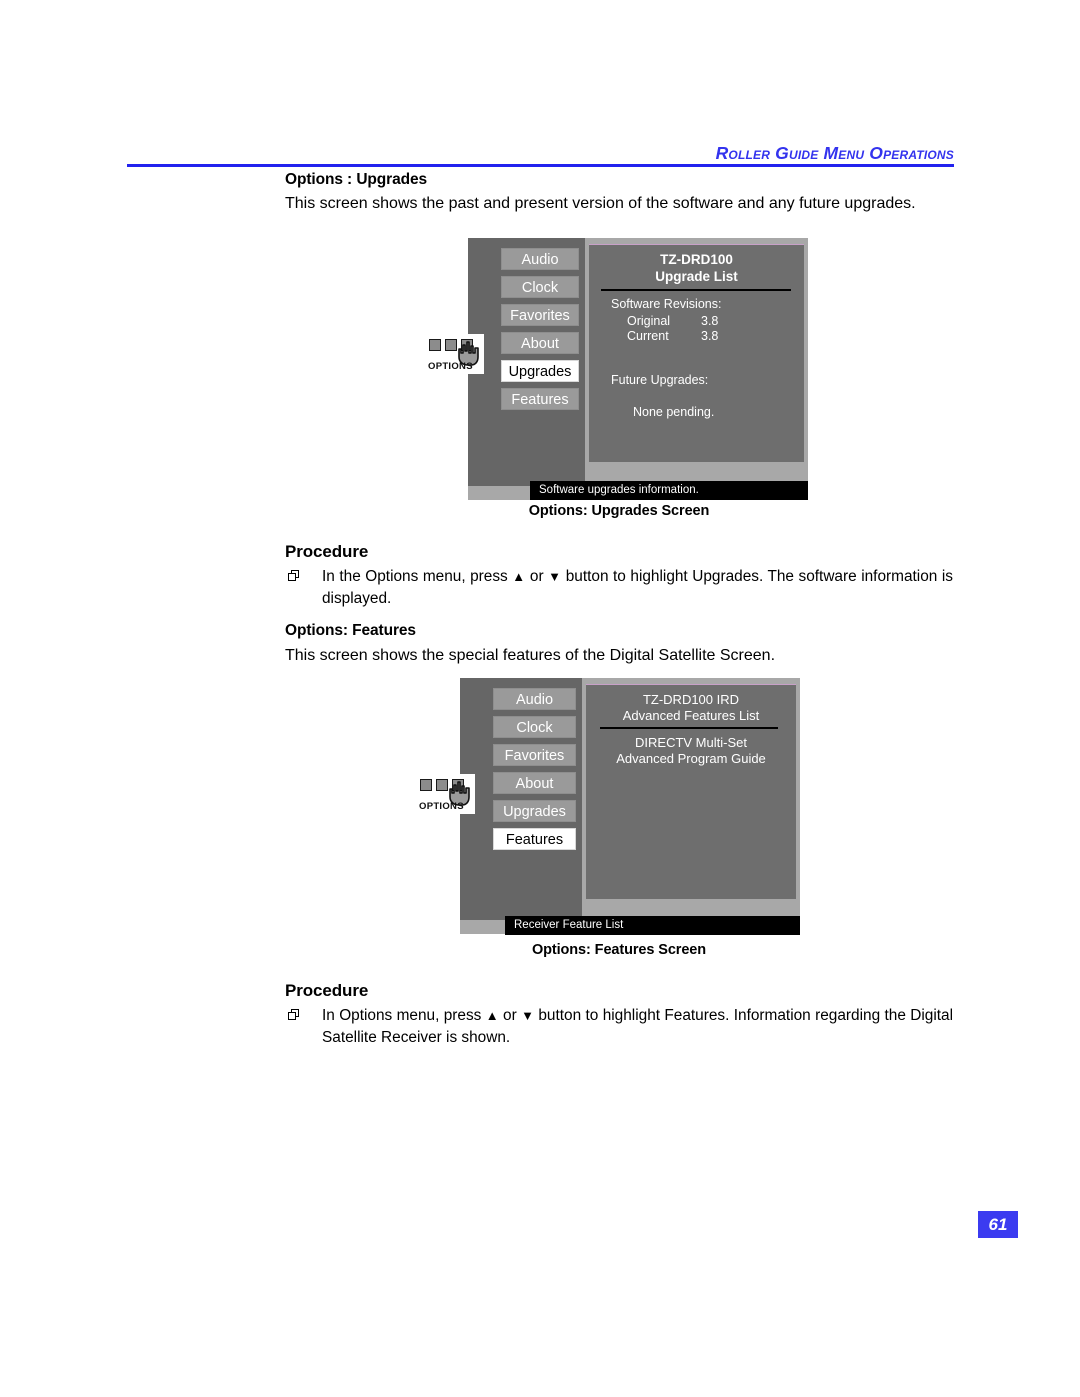 Image resolution: width=1080 pixels, height=1397 pixels. What do you see at coordinates (356, 179) in the screenshot?
I see `section-heading-upgrades: Options : Upgrades` at bounding box center [356, 179].